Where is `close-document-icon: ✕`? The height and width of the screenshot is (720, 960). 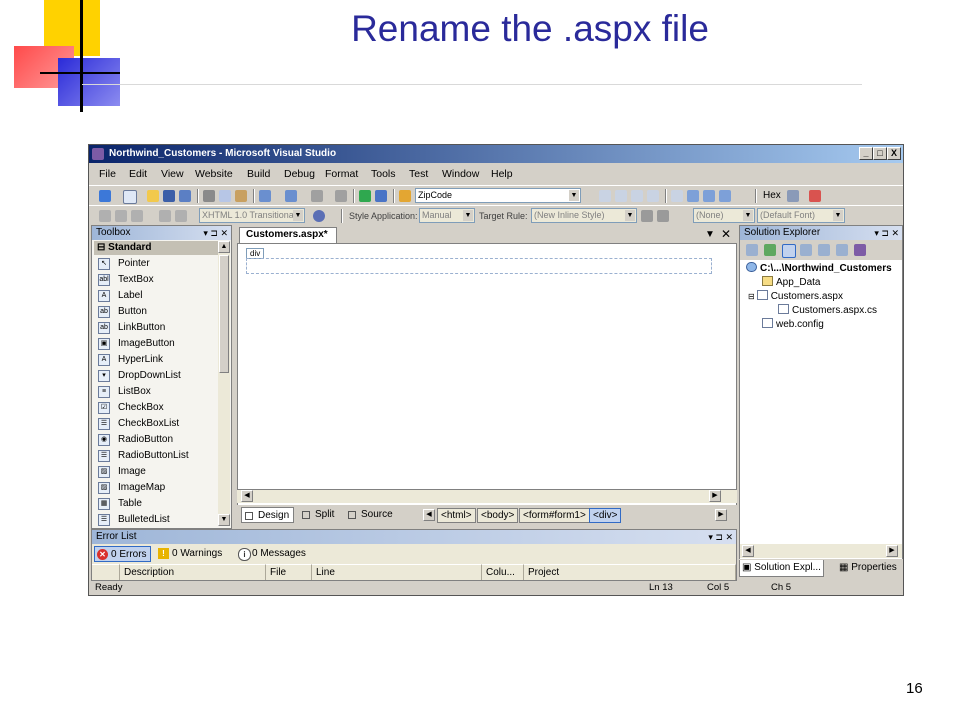
close-document-icon: ✕ is located at coordinates (726, 234).